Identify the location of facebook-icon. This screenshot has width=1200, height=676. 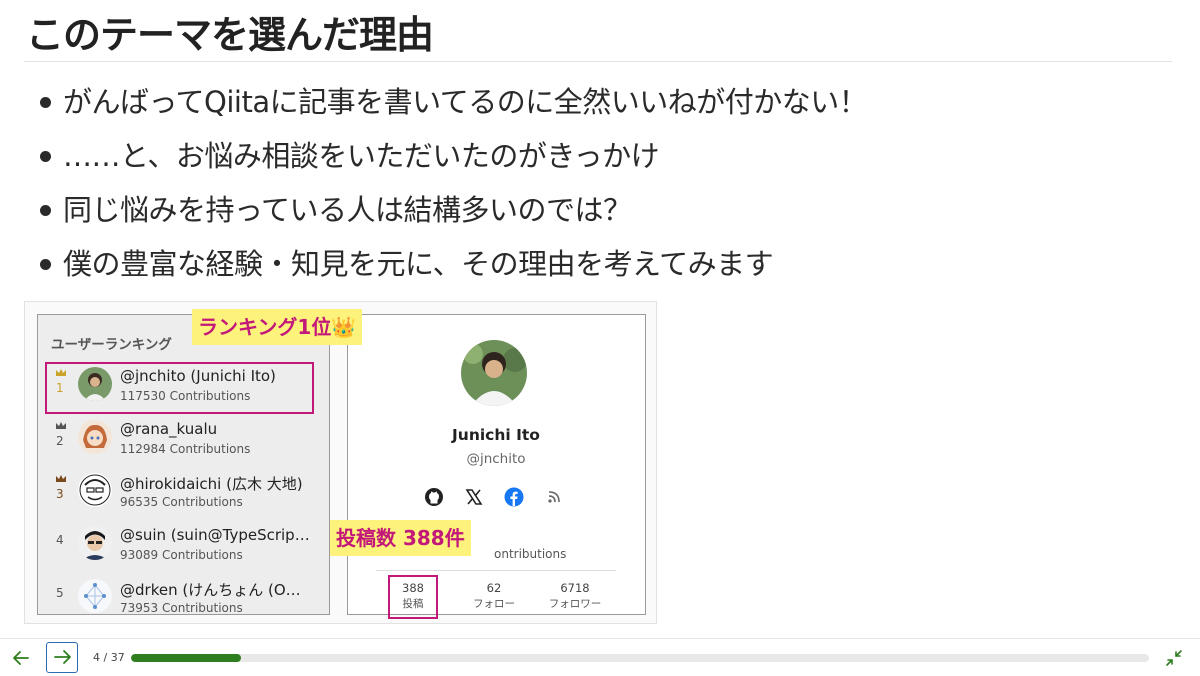
(514, 497).